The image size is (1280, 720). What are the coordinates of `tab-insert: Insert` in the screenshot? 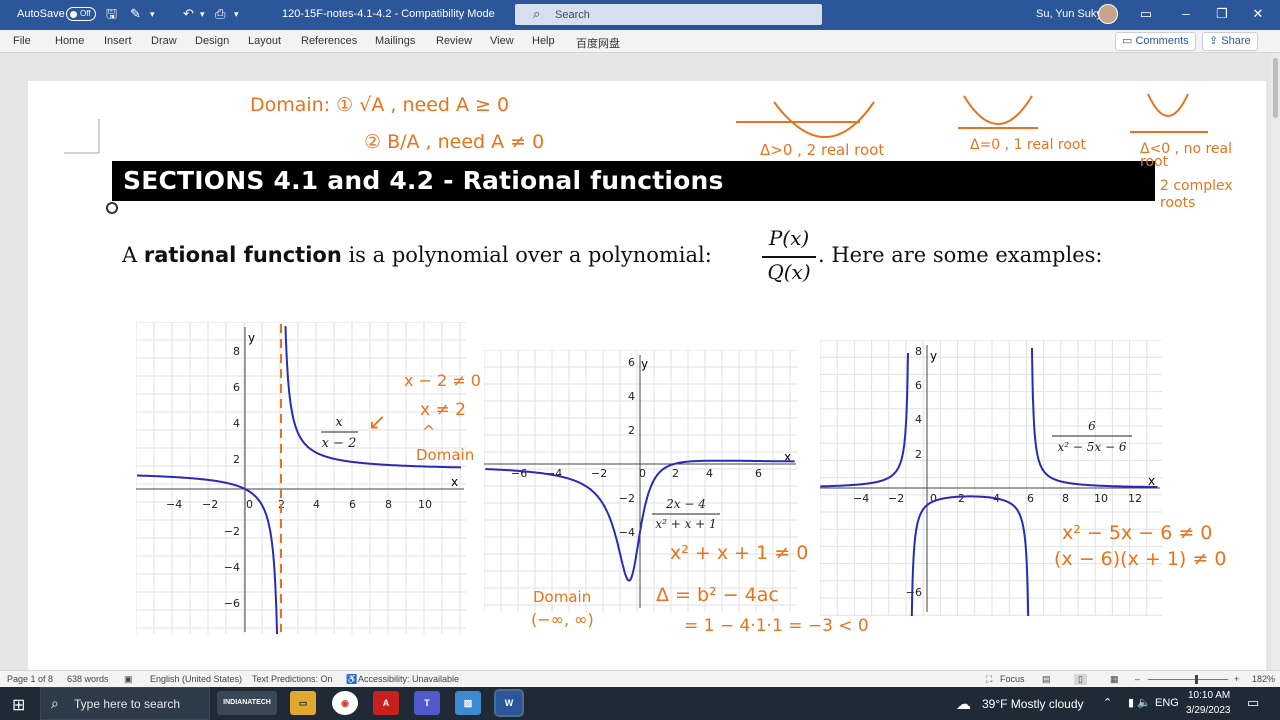 It's located at (118, 41).